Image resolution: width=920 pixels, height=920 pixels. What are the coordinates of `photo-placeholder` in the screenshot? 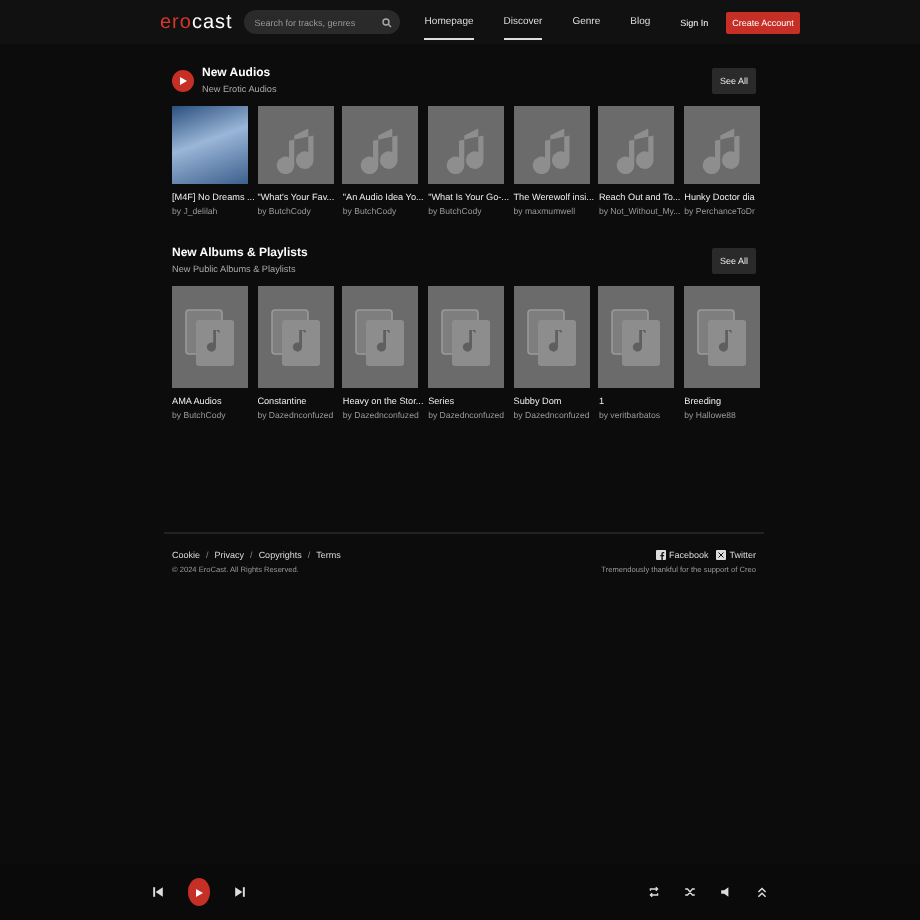 It's located at (210, 145).